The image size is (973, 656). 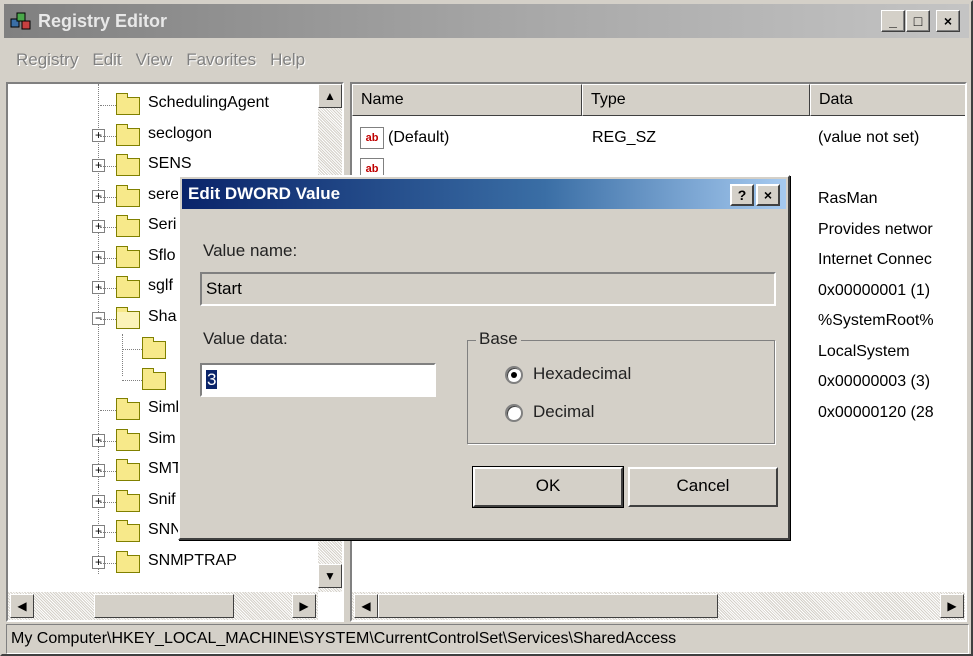 I want to click on menu-help: Help, so click(x=287, y=60).